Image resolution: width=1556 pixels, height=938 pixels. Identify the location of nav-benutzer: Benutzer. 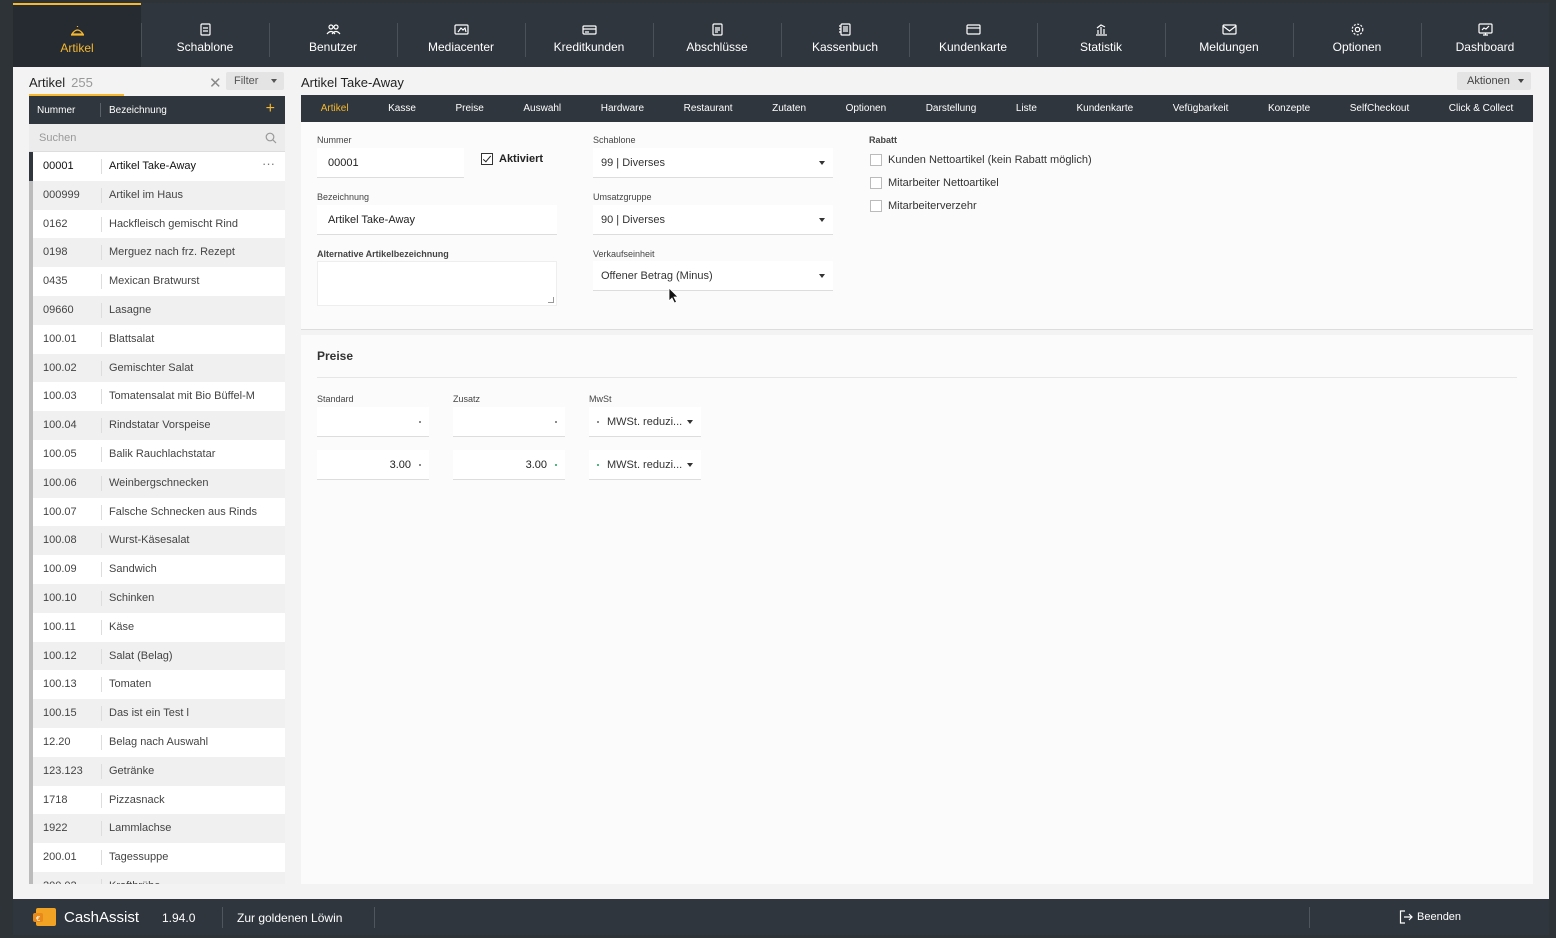
(333, 35).